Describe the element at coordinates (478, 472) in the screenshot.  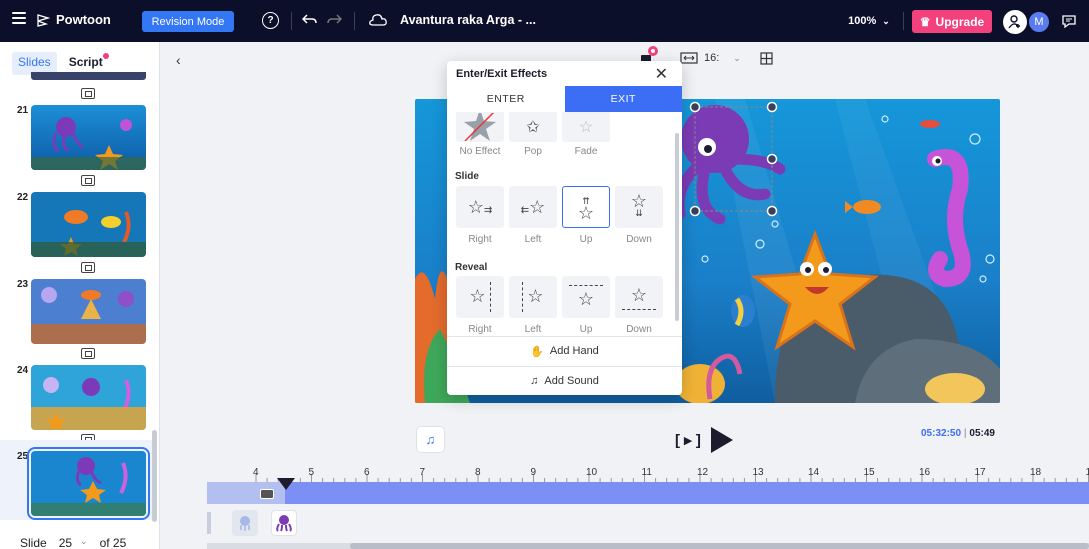
I see `tick-label: 8` at that location.